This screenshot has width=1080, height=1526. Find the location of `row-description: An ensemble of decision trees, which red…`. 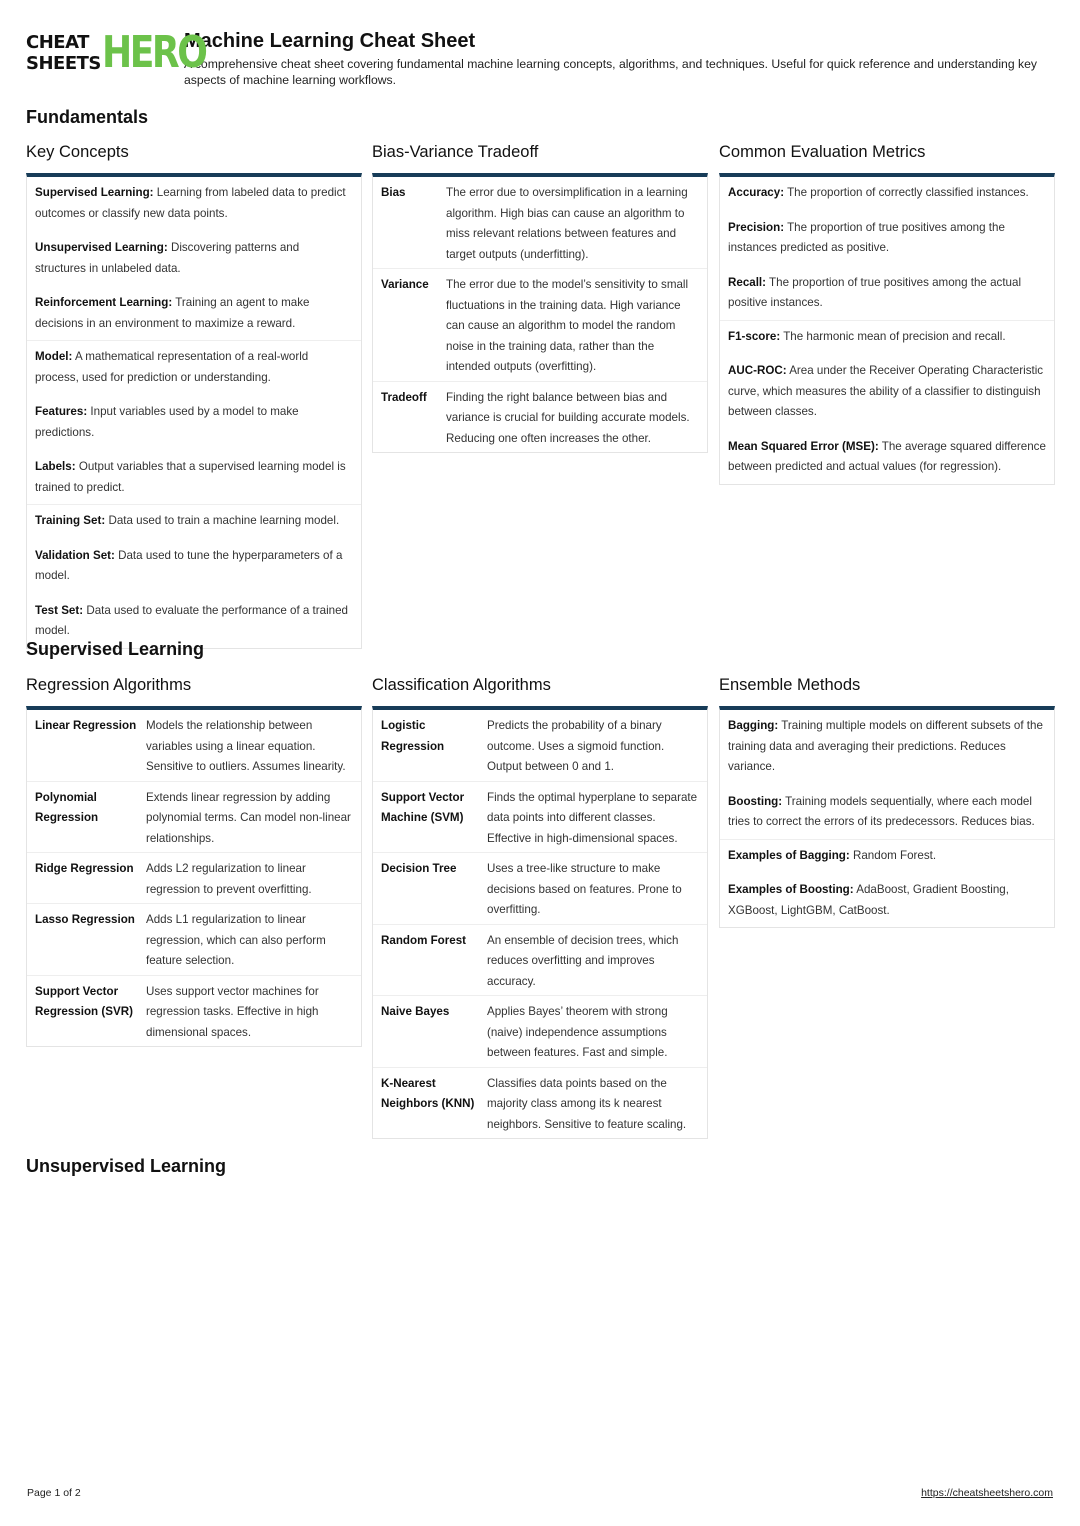

row-description: An ensemble of decision trees, which red… is located at coordinates (583, 960).